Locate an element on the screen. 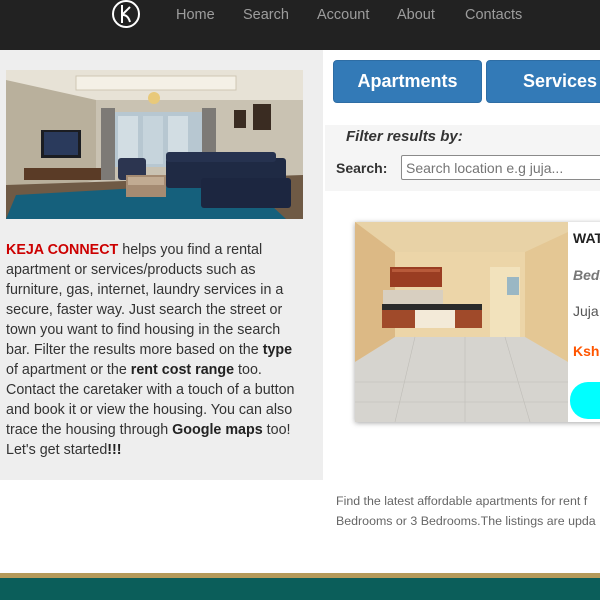 The width and height of the screenshot is (600, 600). living-room-image is located at coordinates (154, 144).